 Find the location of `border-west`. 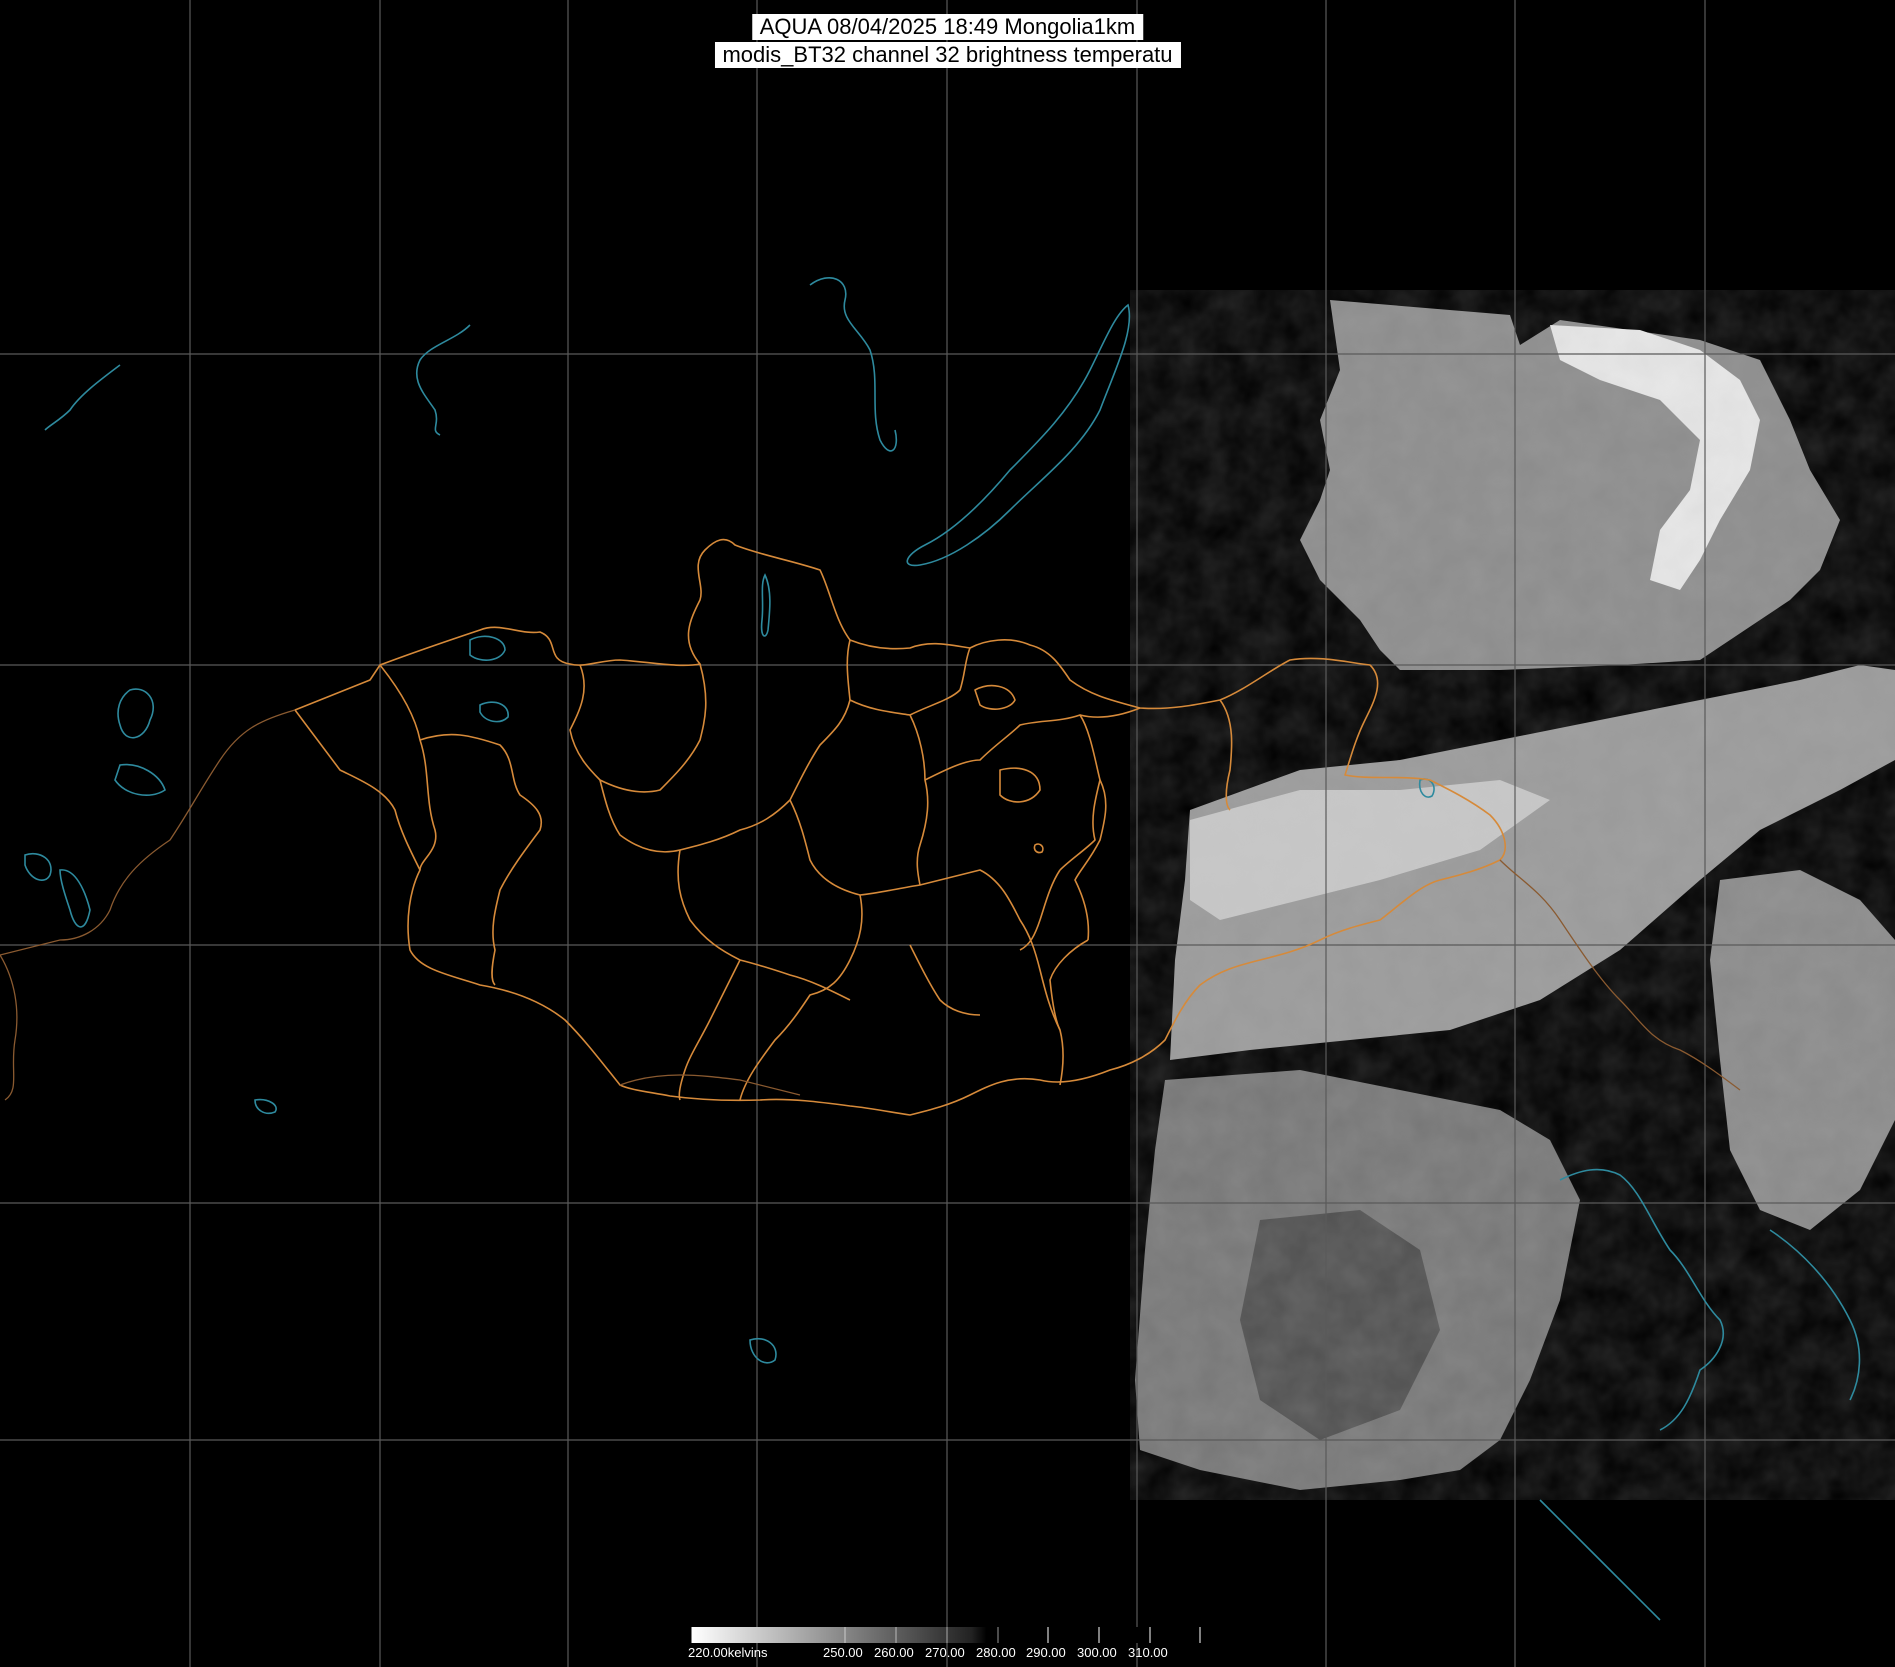

border-west is located at coordinates (148, 832).